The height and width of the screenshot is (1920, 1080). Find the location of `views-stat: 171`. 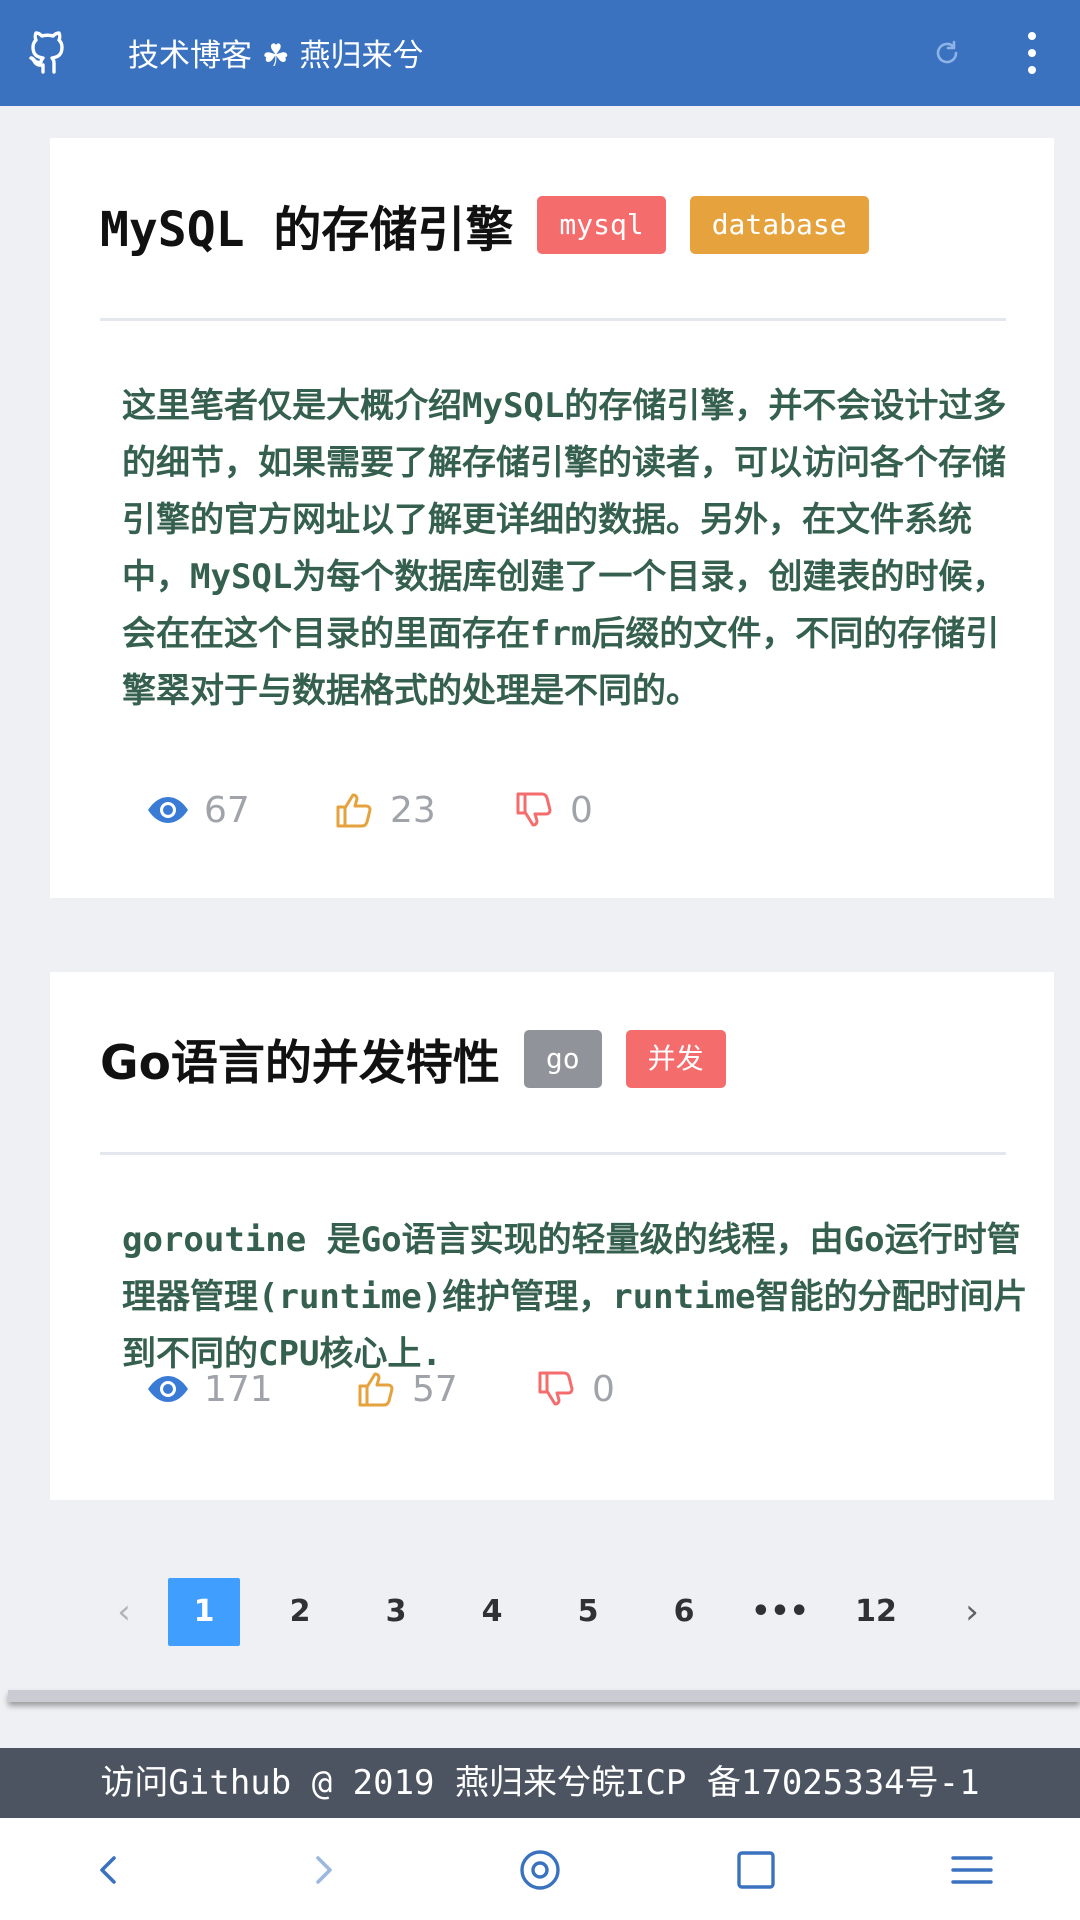

views-stat: 171 is located at coordinates (250, 1389).